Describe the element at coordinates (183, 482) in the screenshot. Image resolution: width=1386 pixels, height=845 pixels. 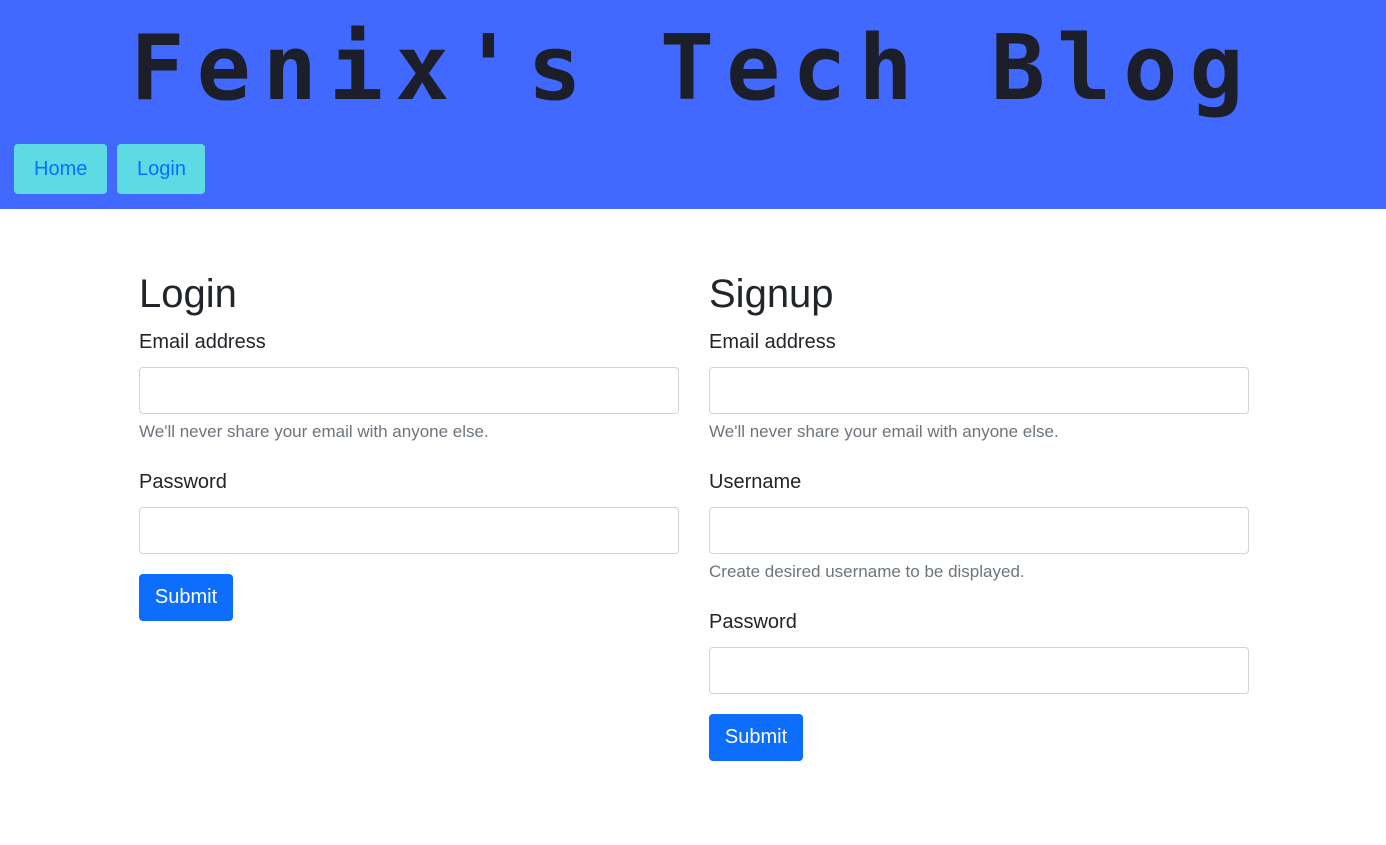
I see `login-password-label: Password` at that location.